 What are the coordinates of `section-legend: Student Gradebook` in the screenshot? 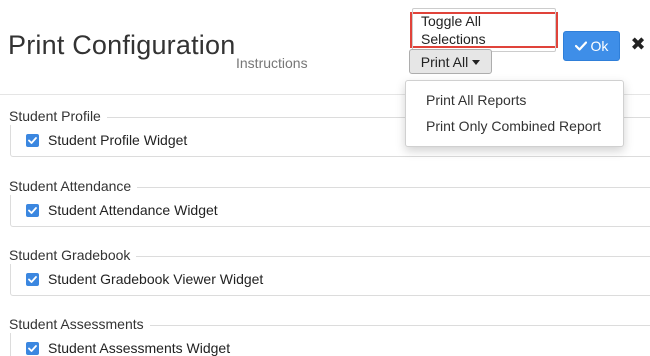 It's located at (73, 255).